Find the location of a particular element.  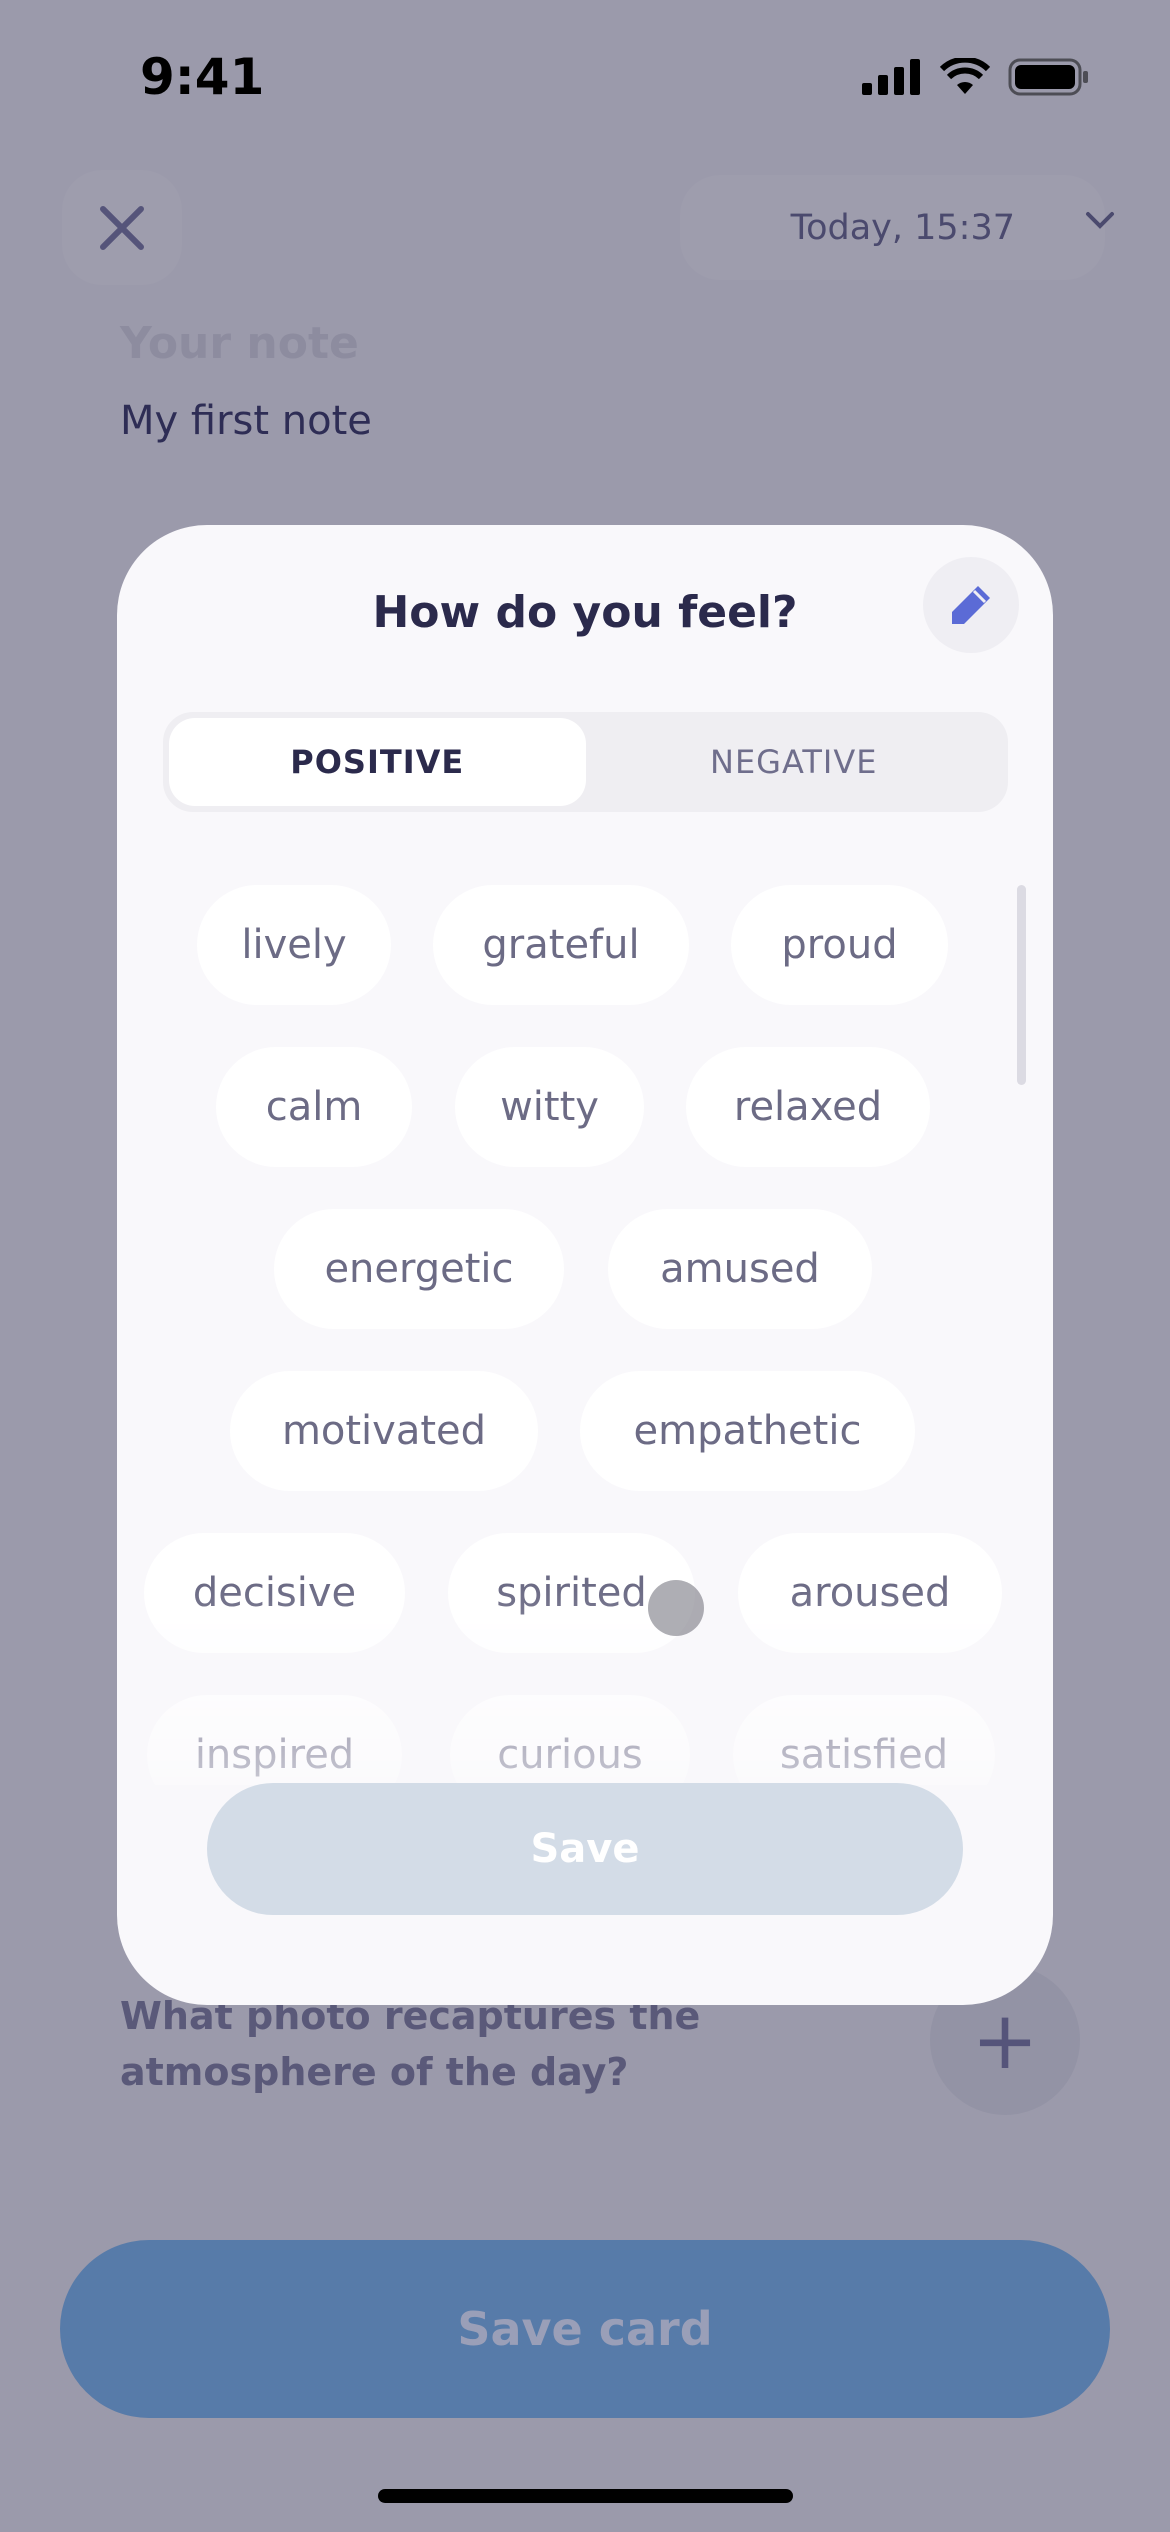

save-card-button: Save card is located at coordinates (585, 2329).